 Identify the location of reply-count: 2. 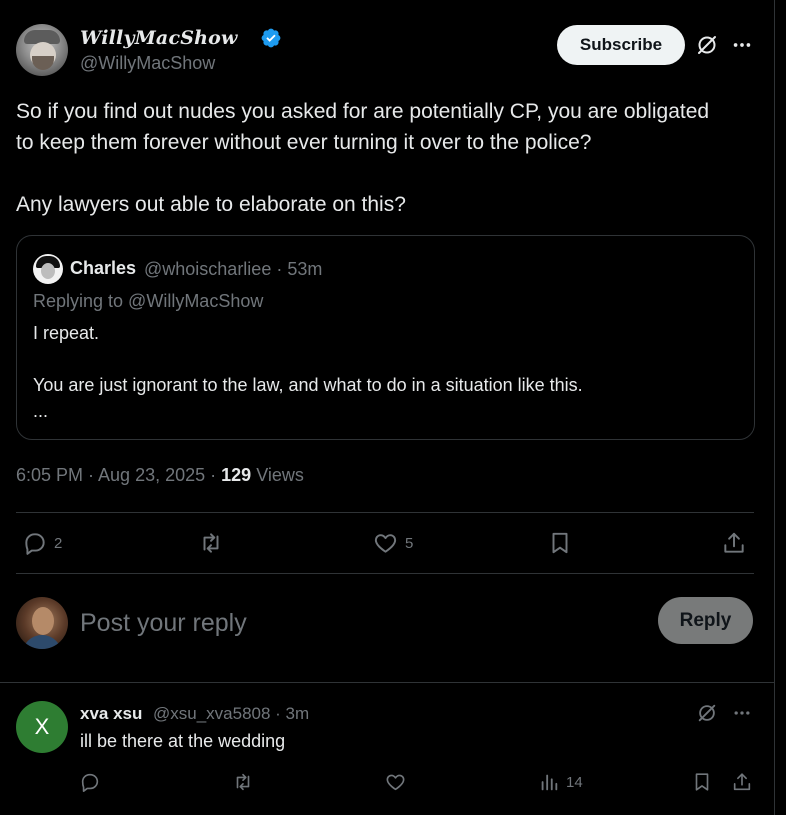
(58, 543).